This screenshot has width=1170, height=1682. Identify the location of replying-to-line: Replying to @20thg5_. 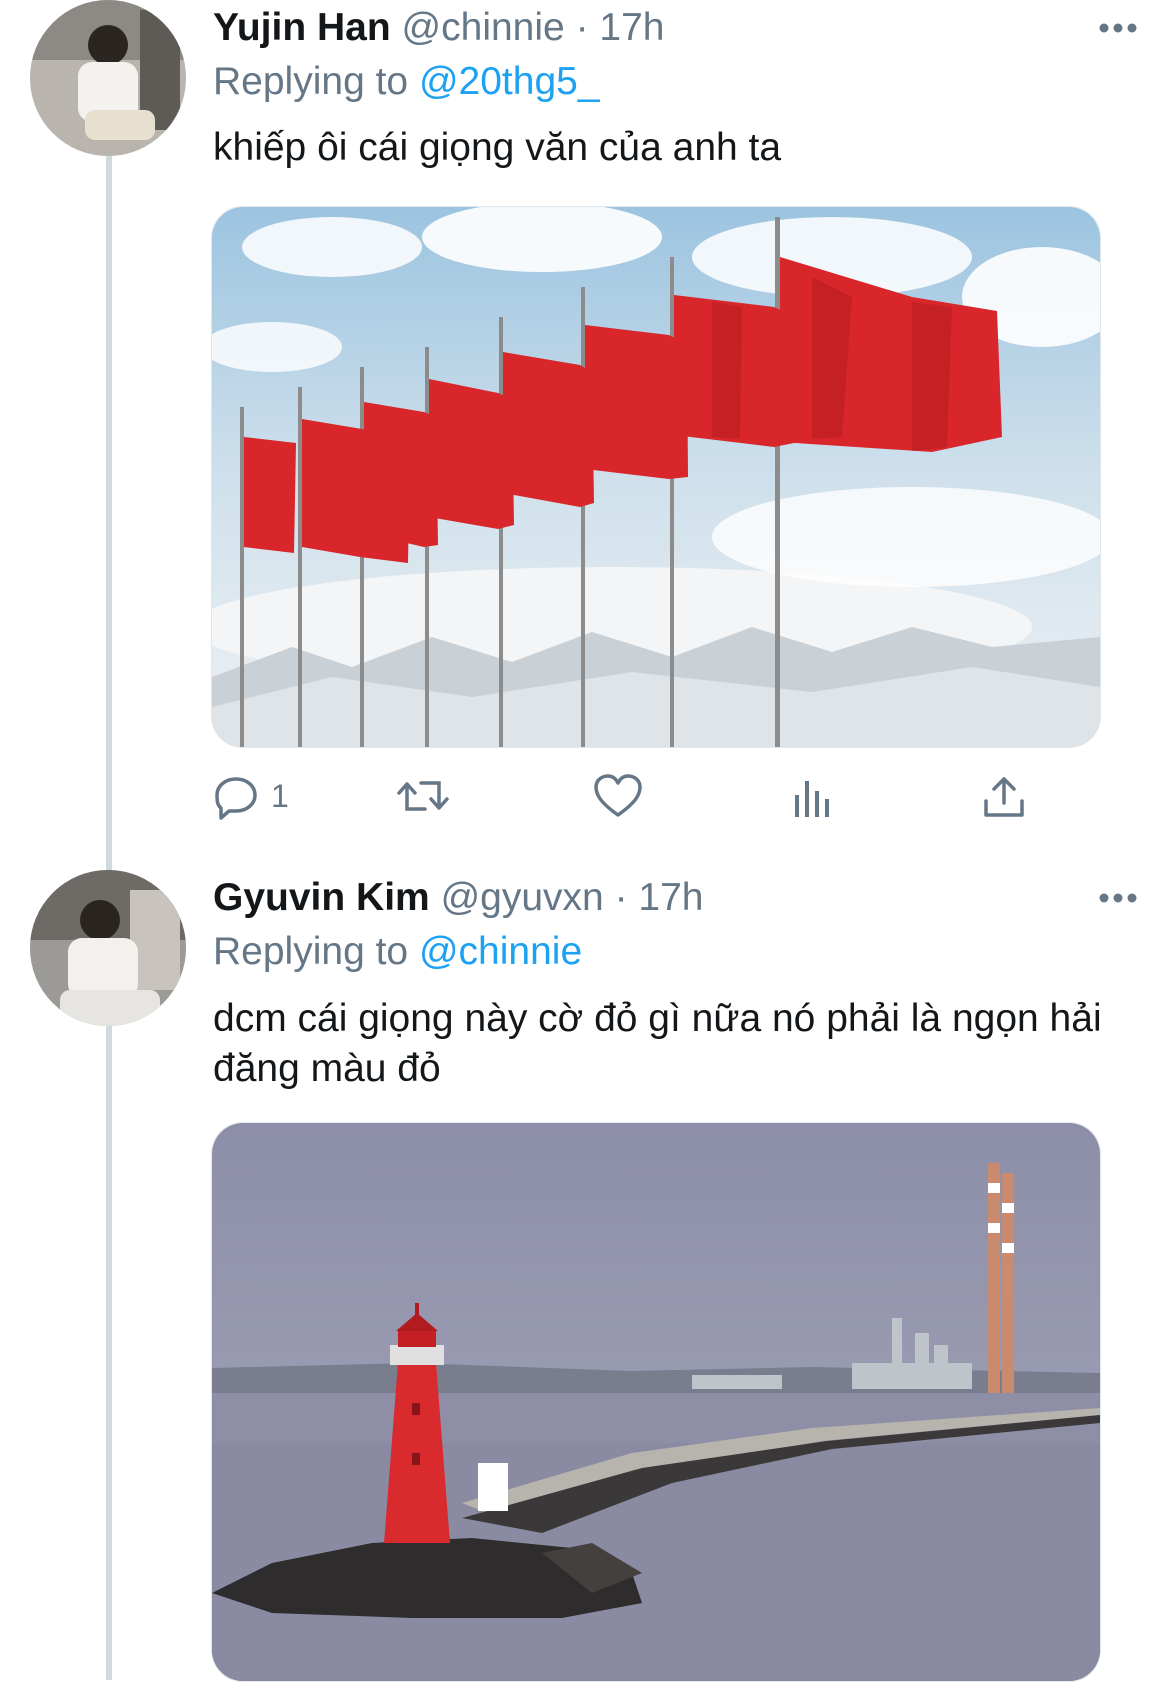
(406, 82).